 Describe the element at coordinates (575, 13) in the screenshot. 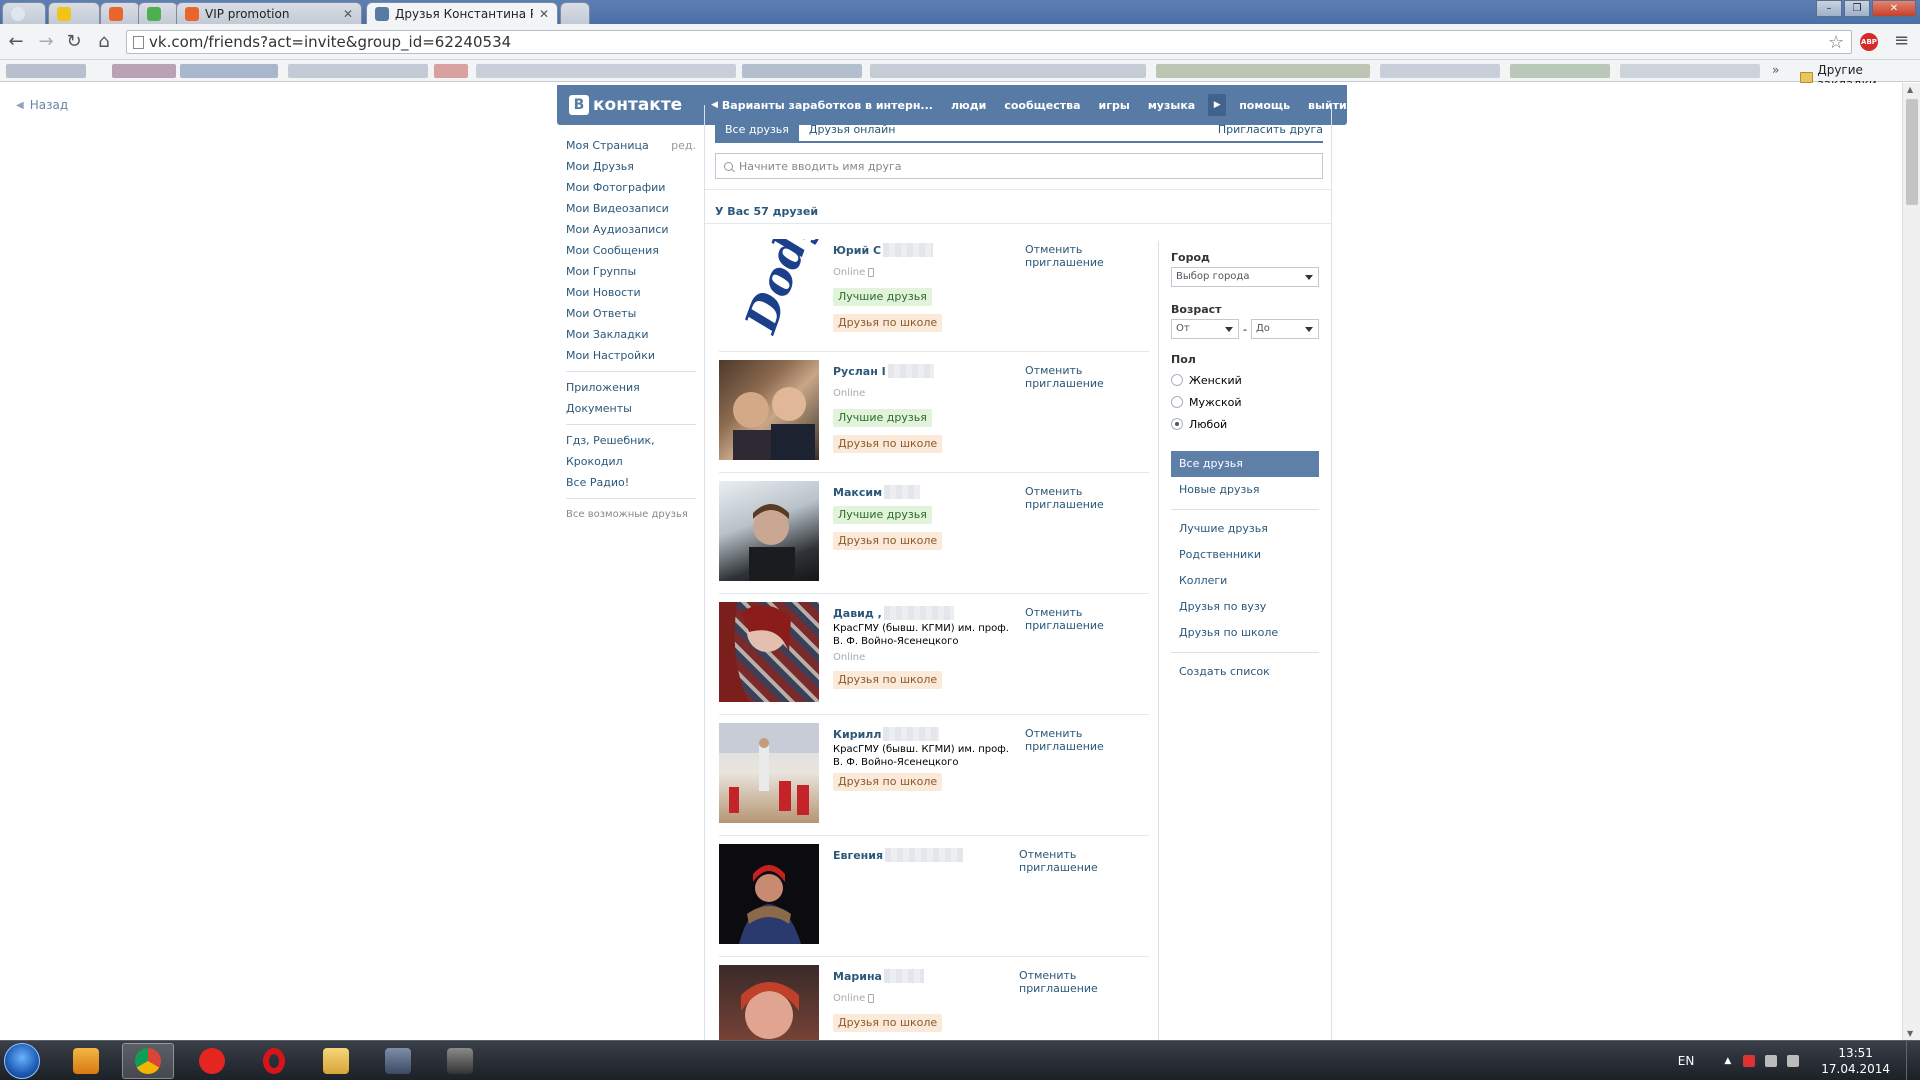

I see `new-tab-button` at that location.